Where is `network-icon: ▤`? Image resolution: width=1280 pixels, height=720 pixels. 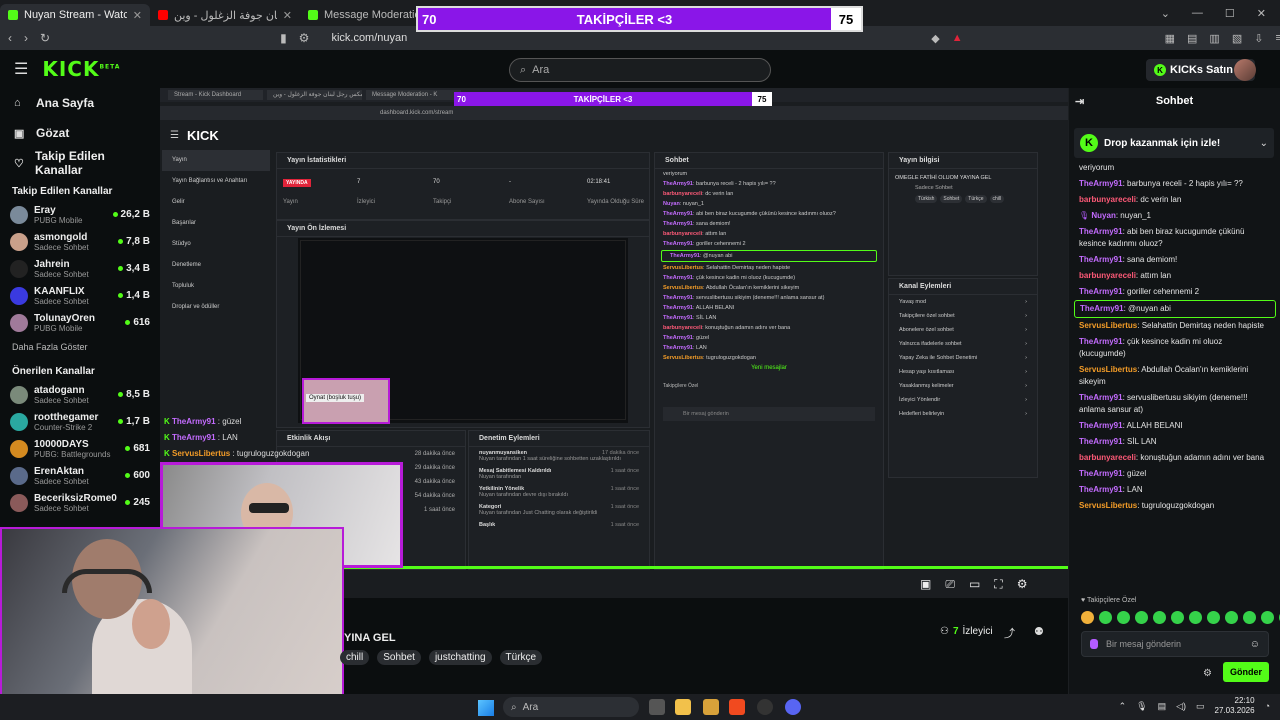 network-icon: ▤ is located at coordinates (1162, 706).